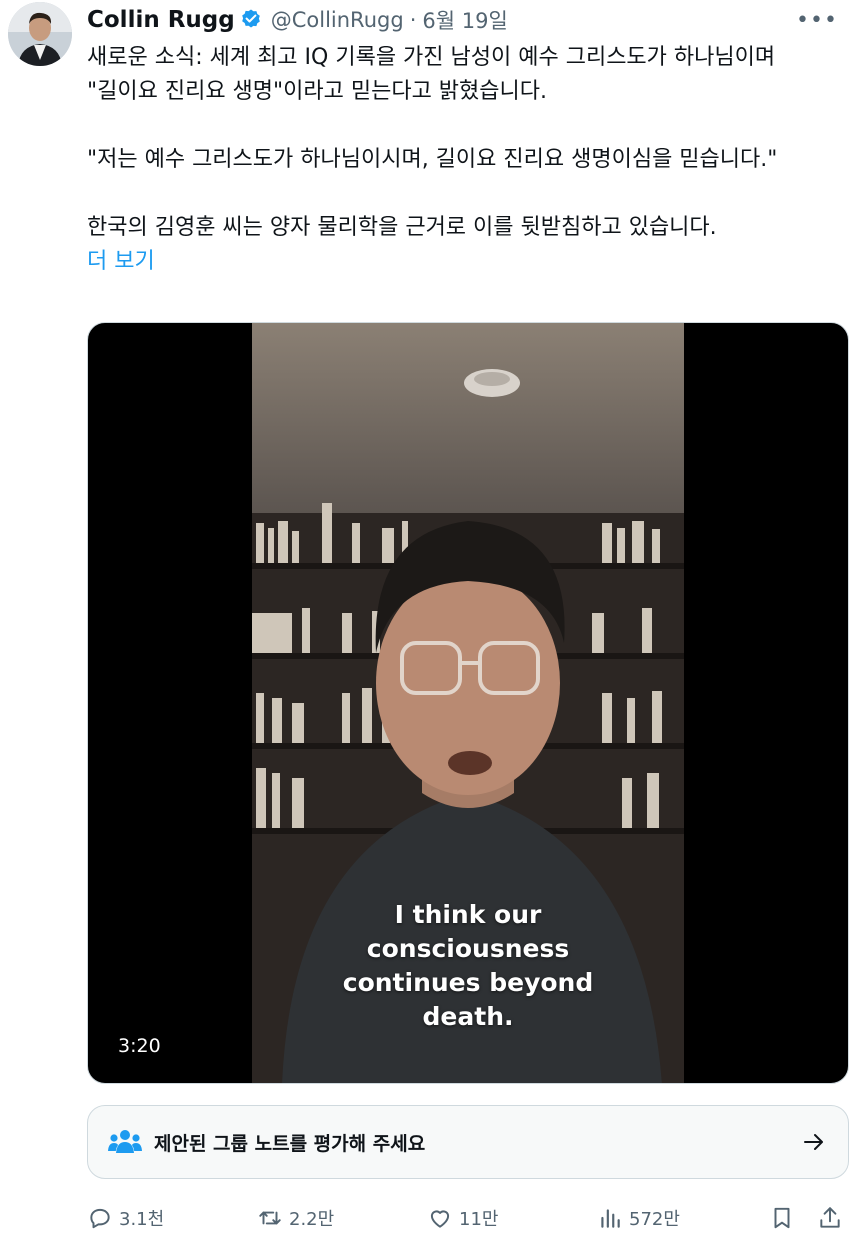  I want to click on share-button, so click(830, 1218).